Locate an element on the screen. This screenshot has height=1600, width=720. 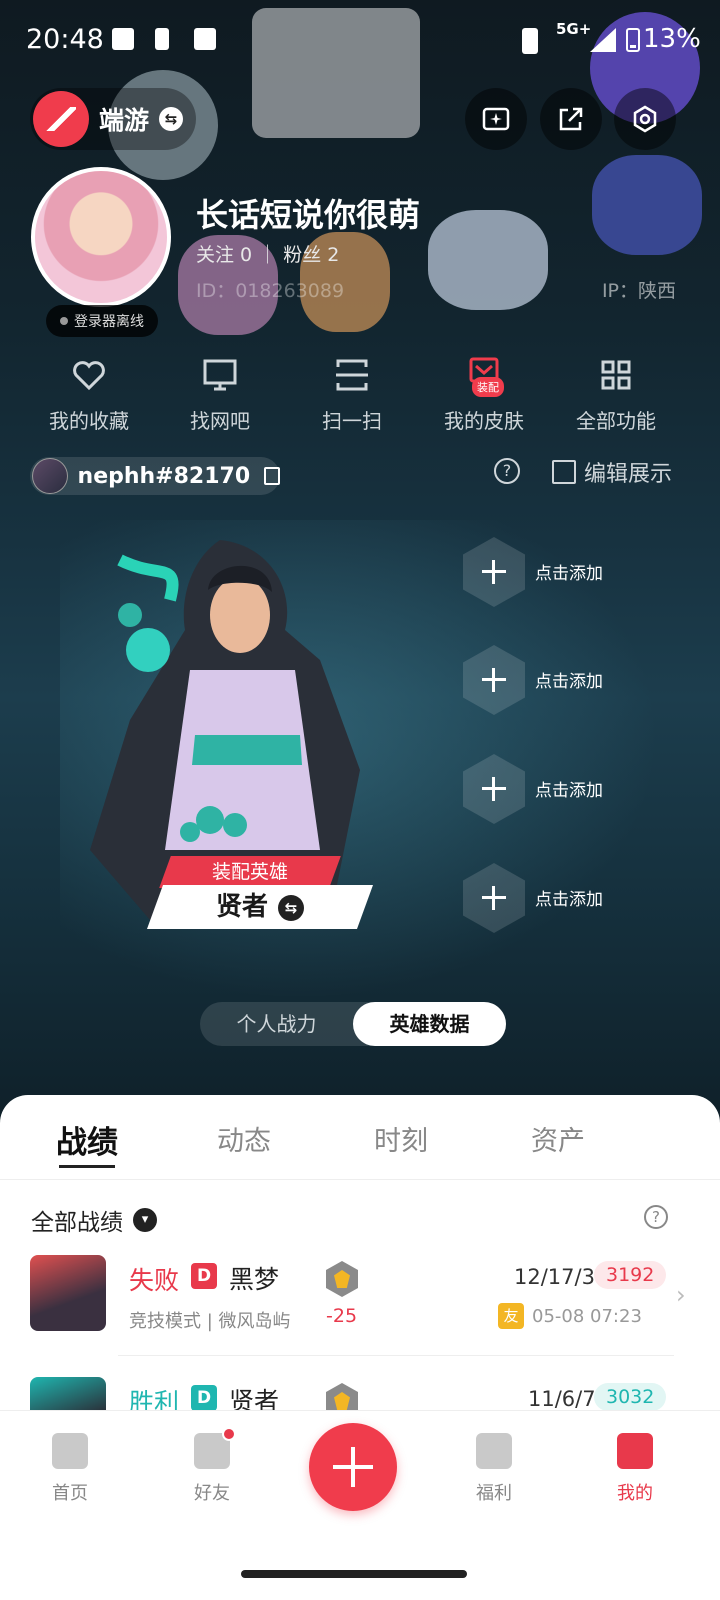
menu-label: 全部功能 is located at coordinates (616, 421).